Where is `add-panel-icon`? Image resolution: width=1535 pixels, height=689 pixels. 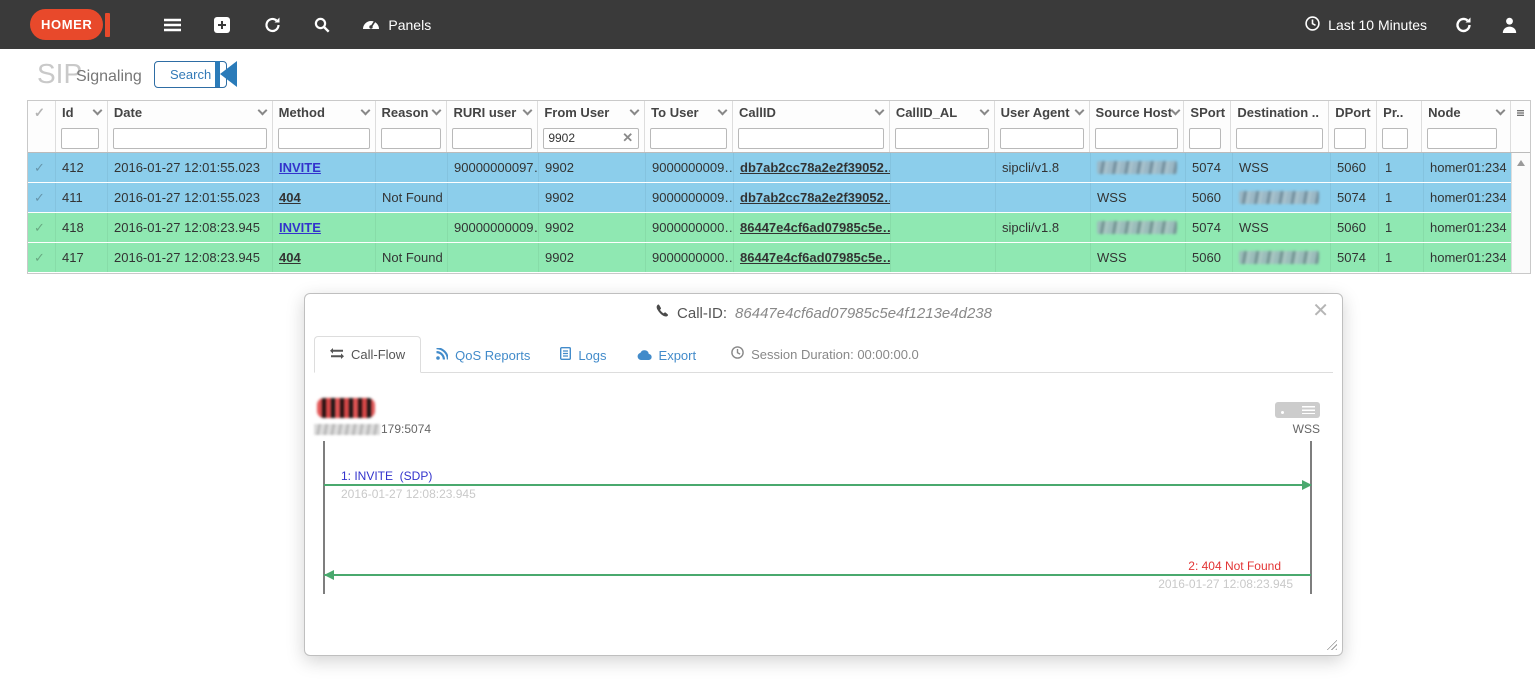 add-panel-icon is located at coordinates (222, 25).